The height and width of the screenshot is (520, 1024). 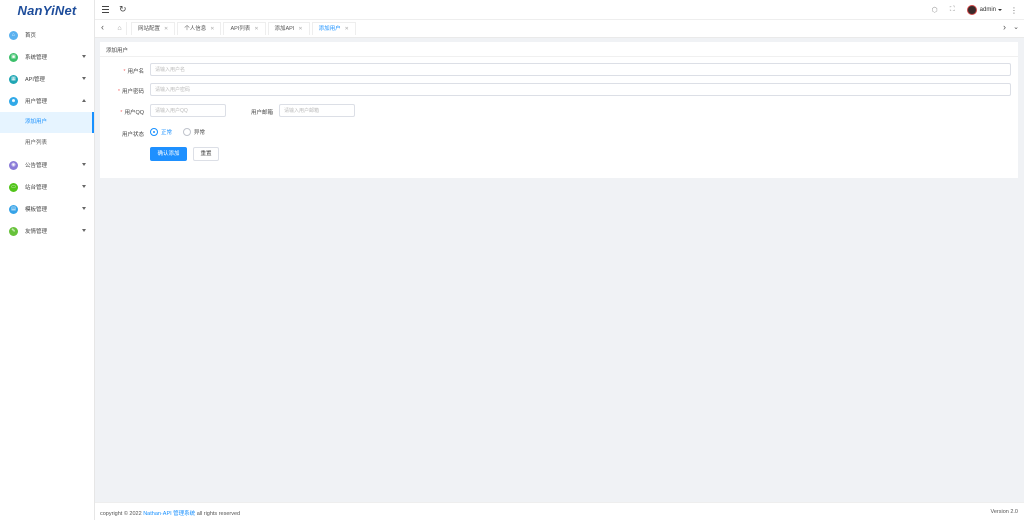 I want to click on sidebar-item-label: 用户管理, so click(x=36, y=102).